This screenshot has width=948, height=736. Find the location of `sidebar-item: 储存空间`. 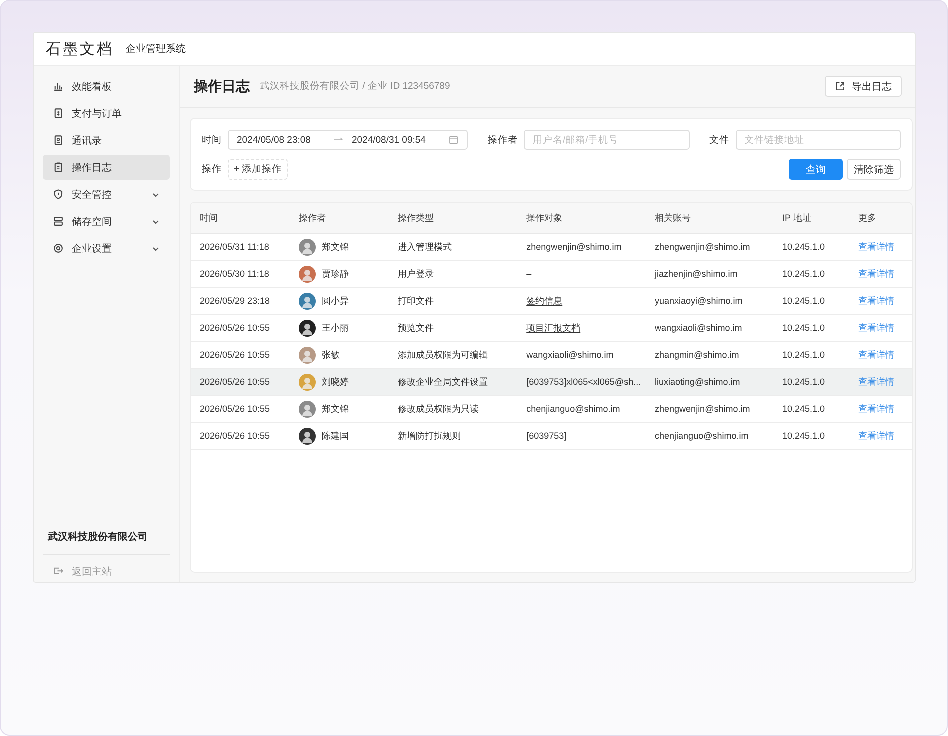

sidebar-item: 储存空间 is located at coordinates (106, 221).